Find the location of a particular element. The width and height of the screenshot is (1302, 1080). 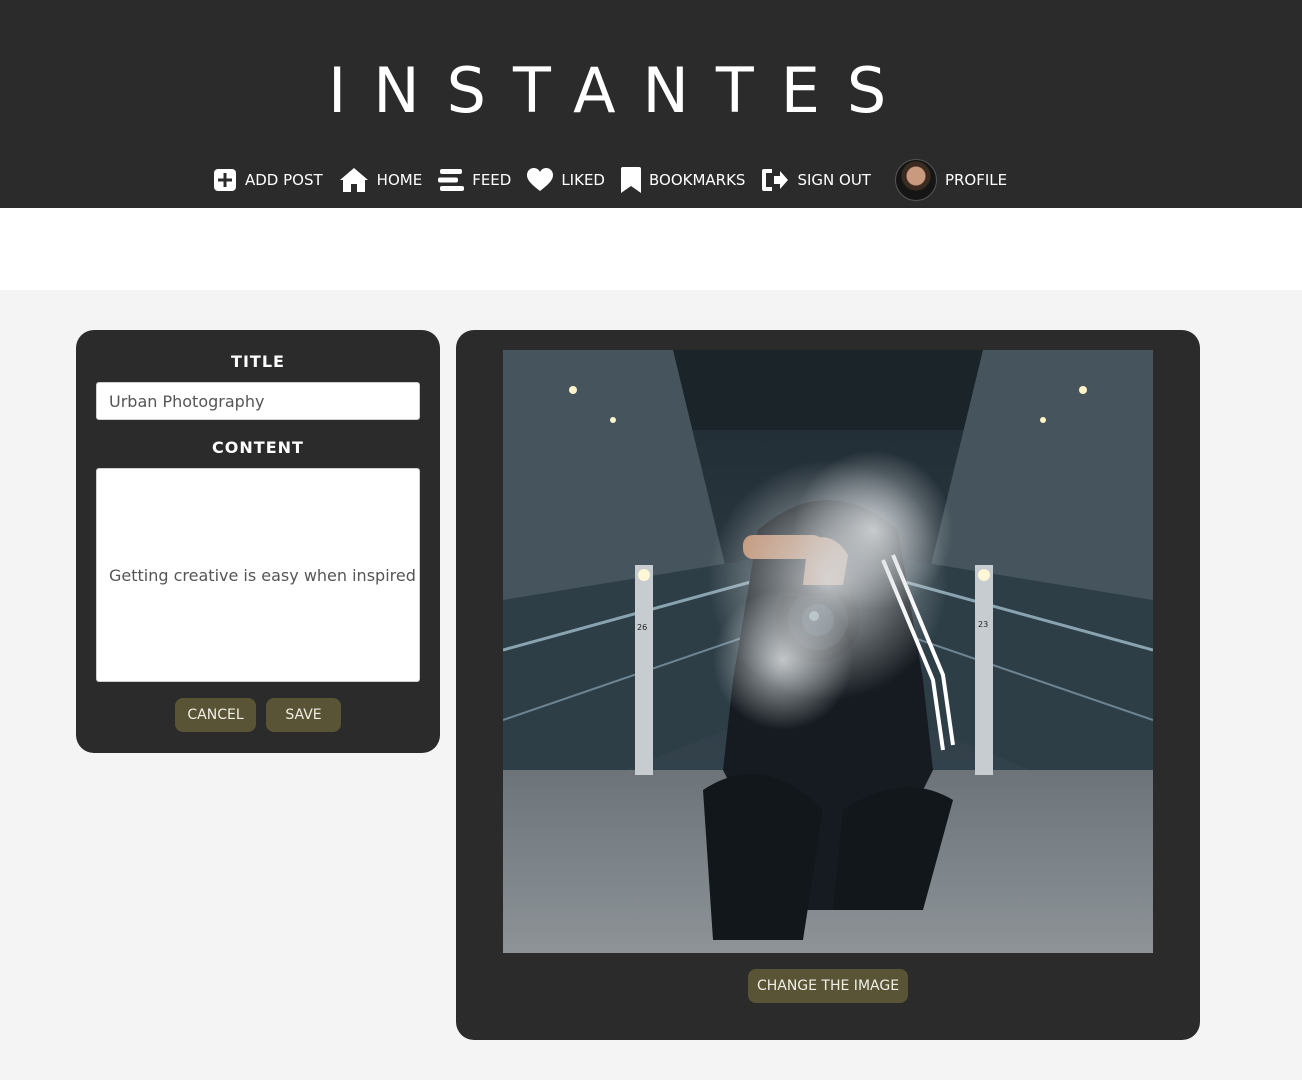

bookmark-icon is located at coordinates (630, 180).